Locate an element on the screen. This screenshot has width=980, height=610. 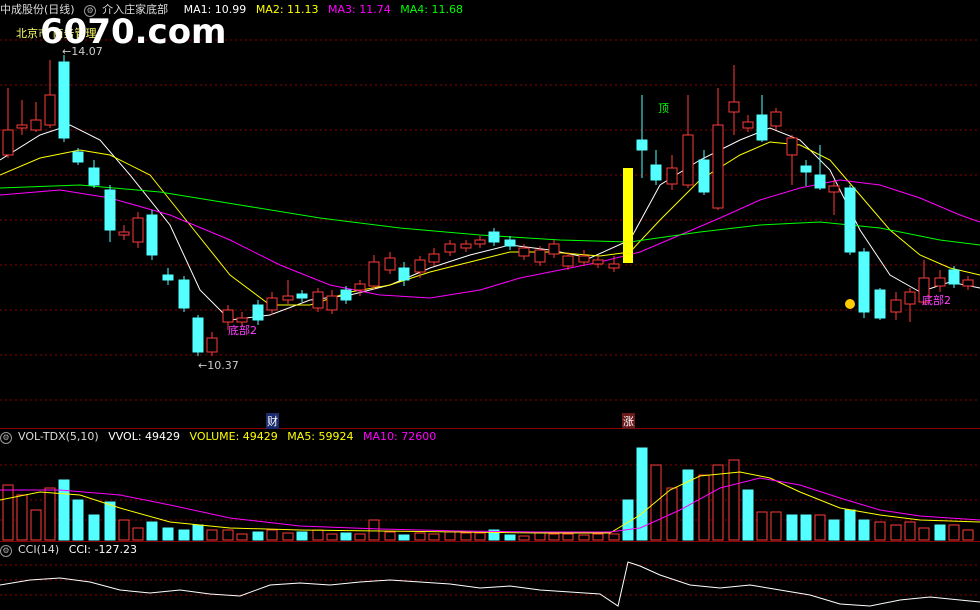
vol-ma10-value: MA10: 72600 is located at coordinates (400, 436).